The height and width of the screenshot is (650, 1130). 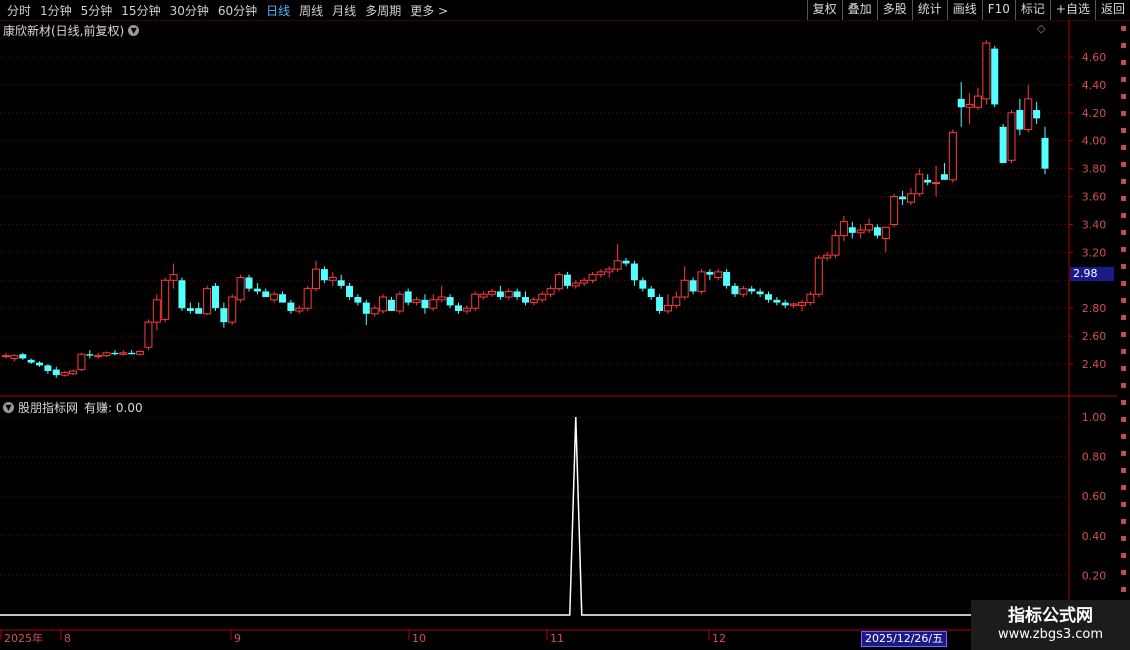 I want to click on period-tab-4: 30分钟, so click(x=189, y=10).